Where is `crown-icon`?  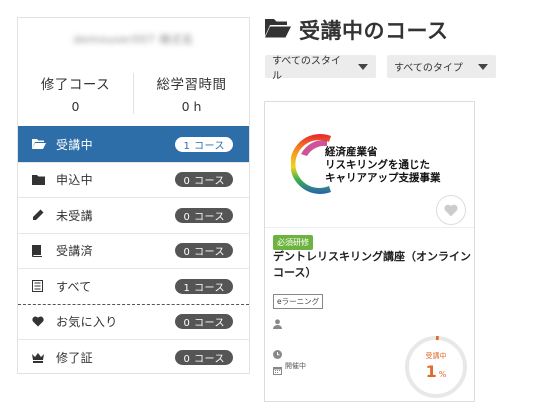
crown-icon is located at coordinates (42, 357).